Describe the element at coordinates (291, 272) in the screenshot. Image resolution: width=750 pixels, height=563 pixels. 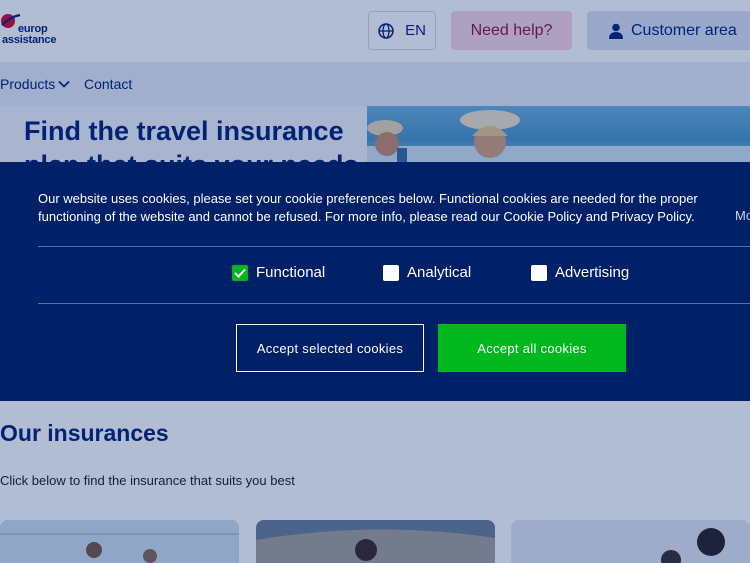
I see `cookie-option-label: Functional` at that location.